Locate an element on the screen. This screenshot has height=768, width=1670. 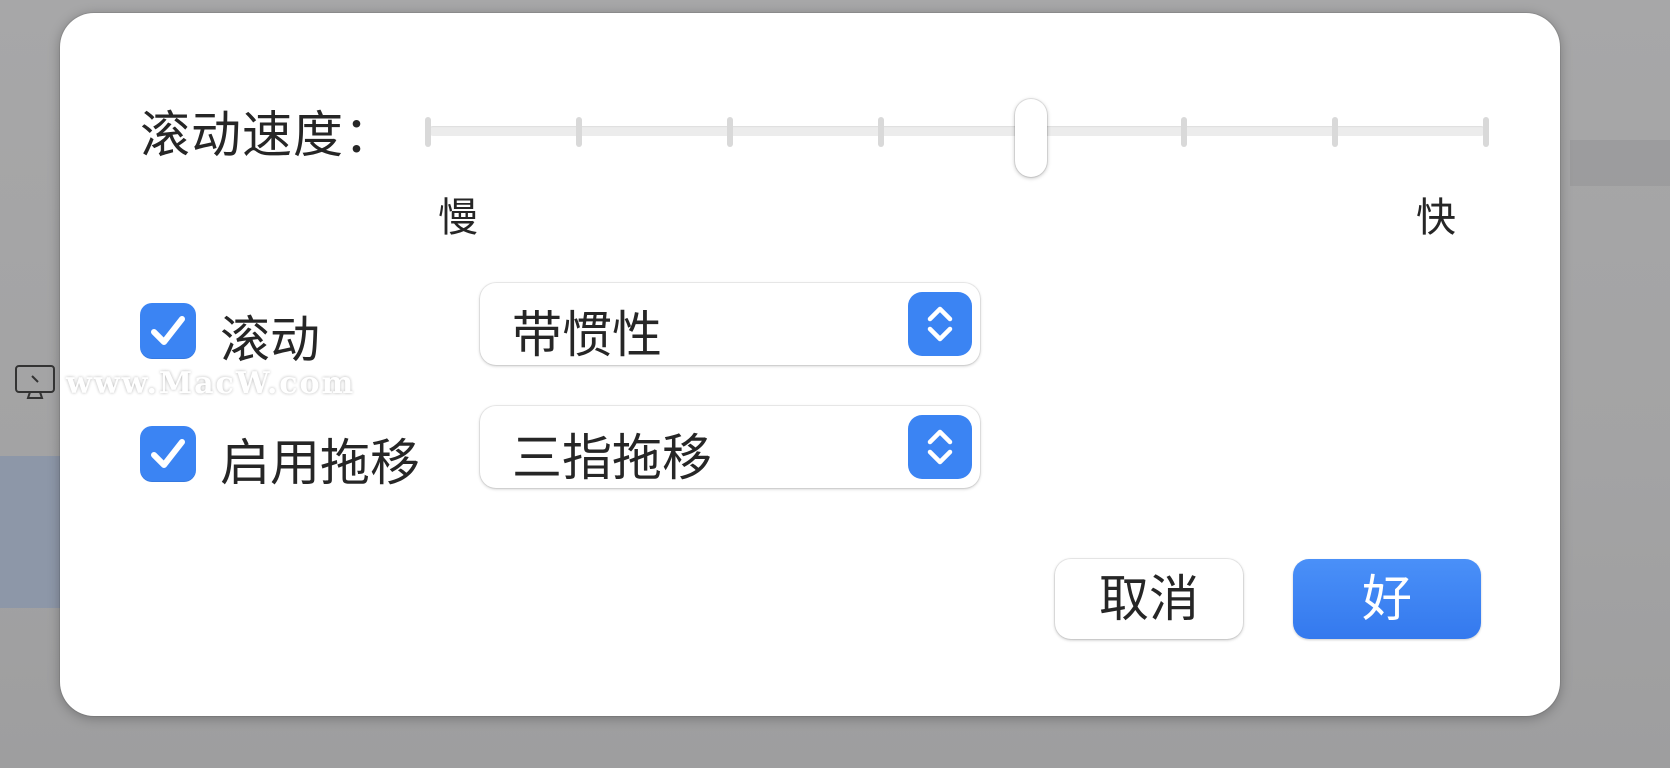
scroll-option-row: 滚动 带惯性 is located at coordinates (590, 326).